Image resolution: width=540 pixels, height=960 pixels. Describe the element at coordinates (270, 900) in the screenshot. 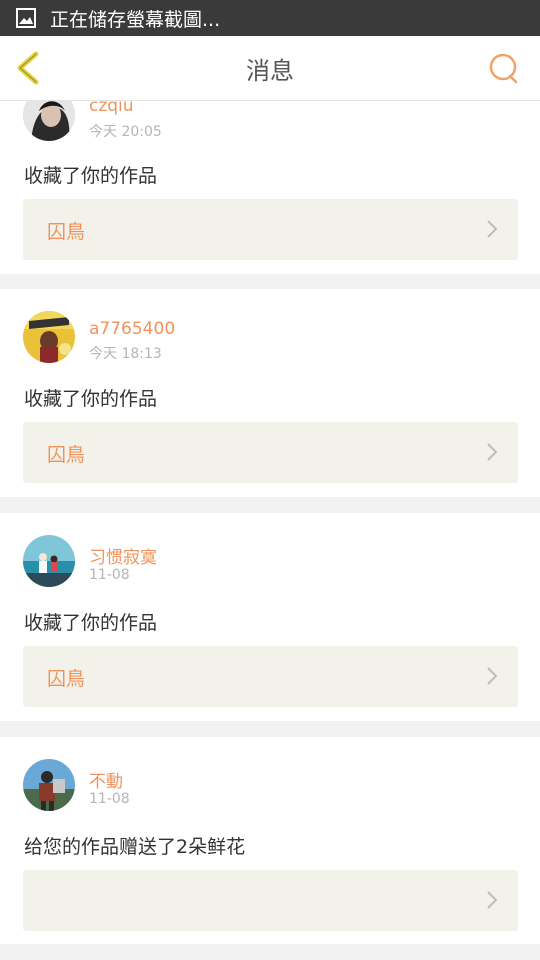

I see `work-link` at that location.